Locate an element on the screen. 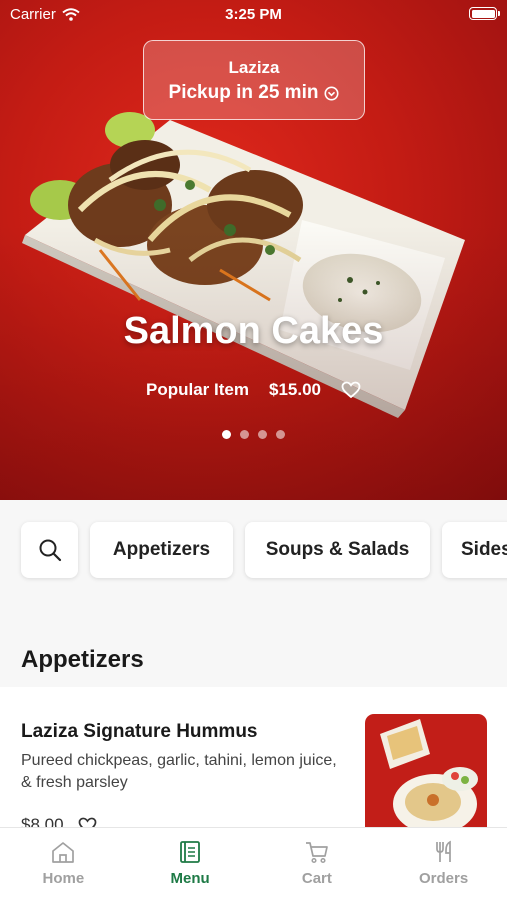 The height and width of the screenshot is (900, 507). item-price-row: $8.00 is located at coordinates (59, 821).